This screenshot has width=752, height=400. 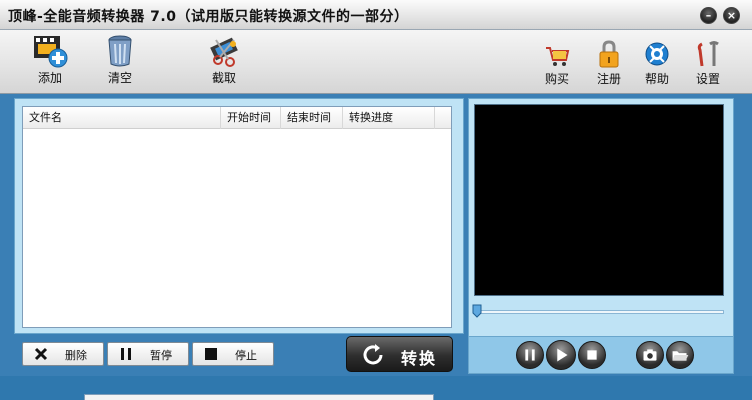 I want to click on player-play-button, so click(x=561, y=355).